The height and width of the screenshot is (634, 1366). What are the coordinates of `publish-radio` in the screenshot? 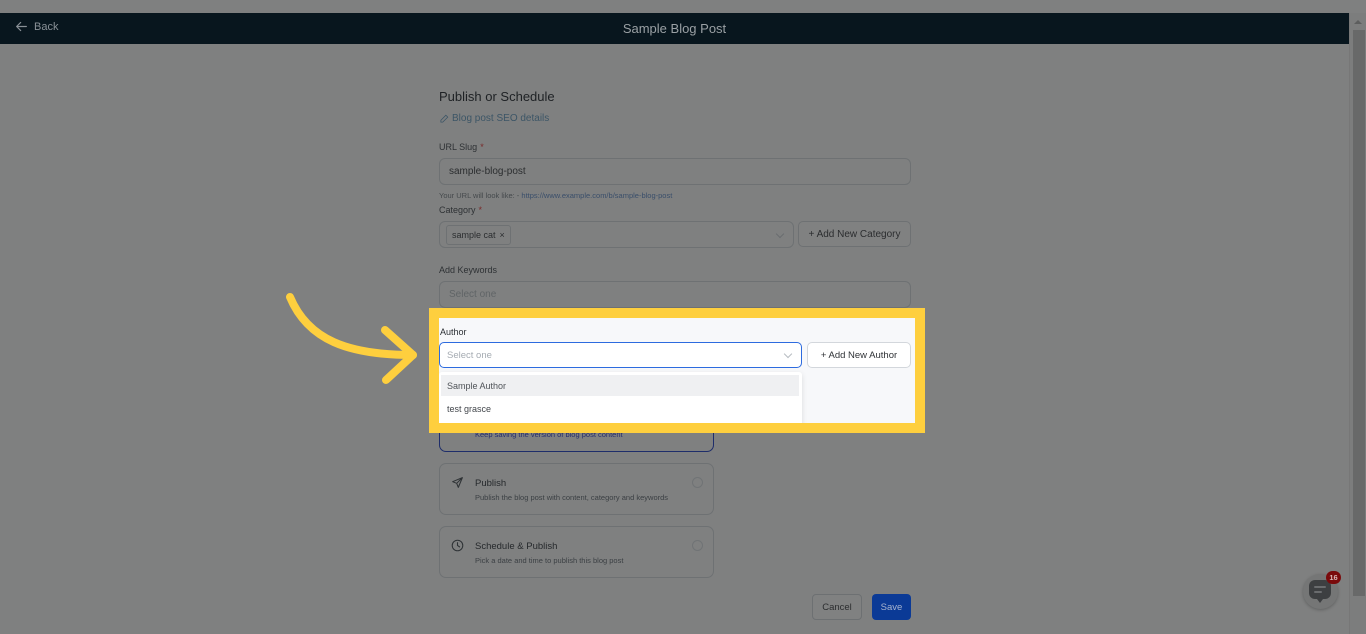 It's located at (697, 482).